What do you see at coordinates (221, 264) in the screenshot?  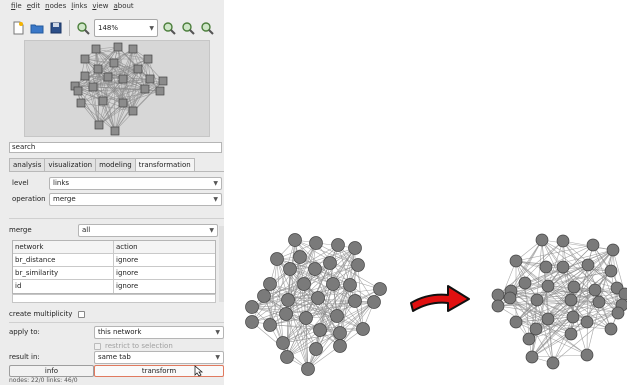 I see `options-scrollbar` at bounding box center [221, 264].